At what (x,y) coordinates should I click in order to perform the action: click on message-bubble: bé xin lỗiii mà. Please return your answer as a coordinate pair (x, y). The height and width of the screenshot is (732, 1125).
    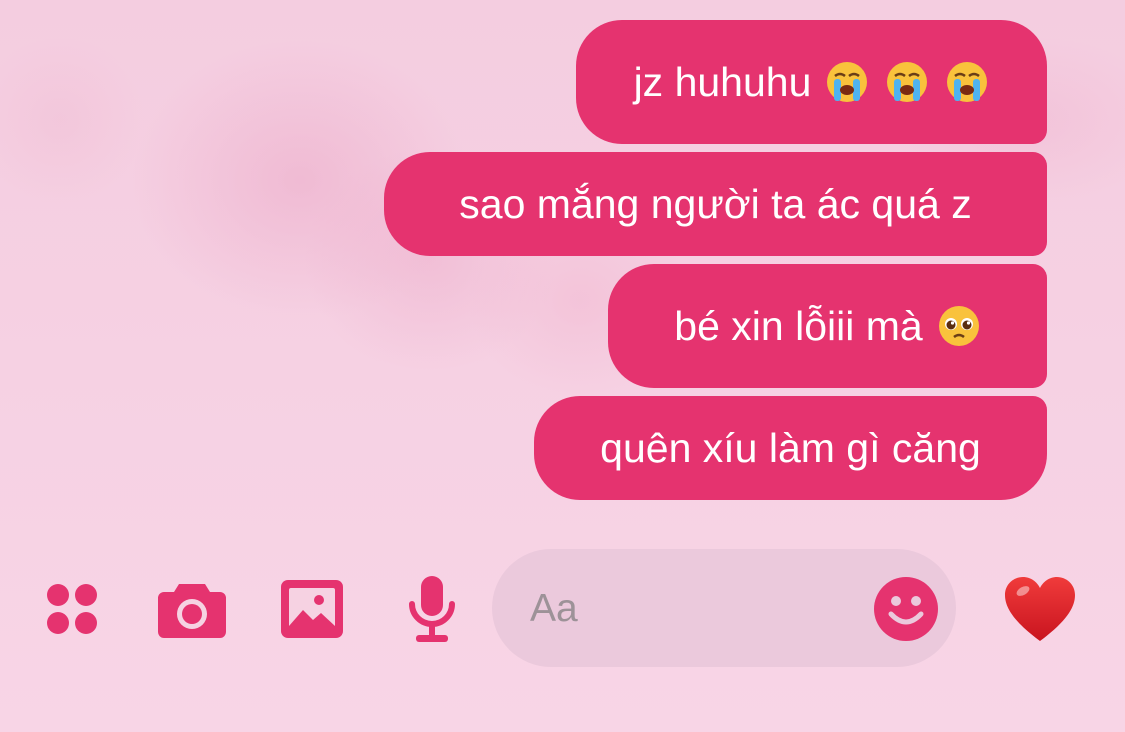
    Looking at the image, I should click on (827, 326).